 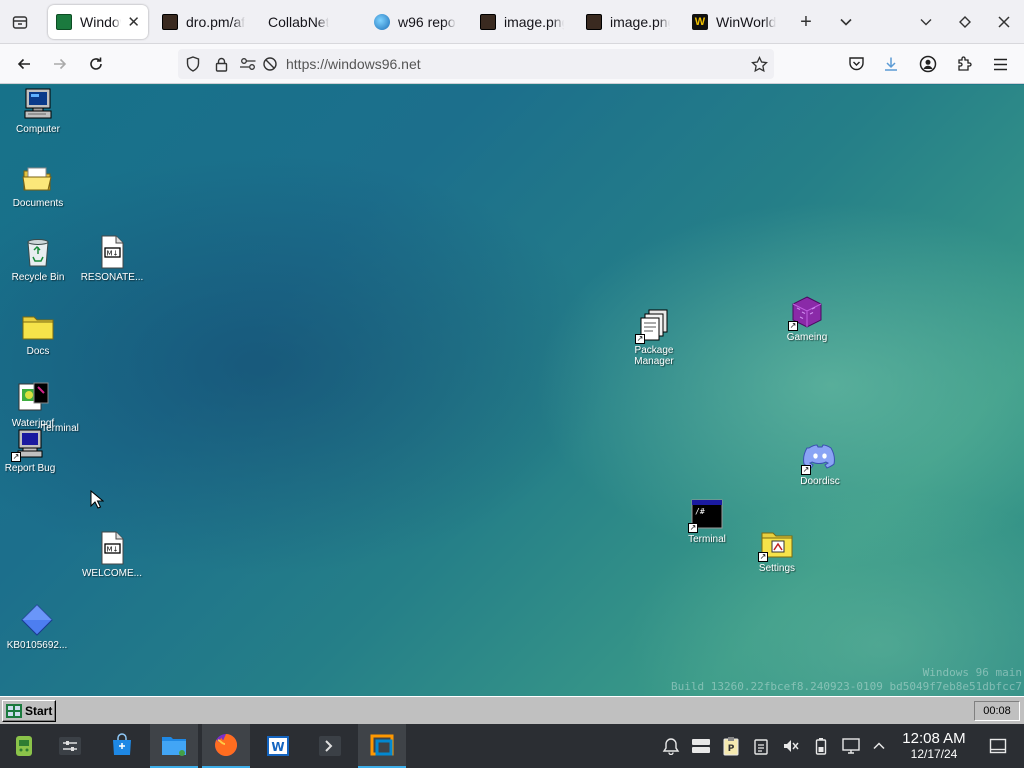 I want to click on desktop-icon-doordisc: ↗ Doordisc, so click(x=820, y=463).